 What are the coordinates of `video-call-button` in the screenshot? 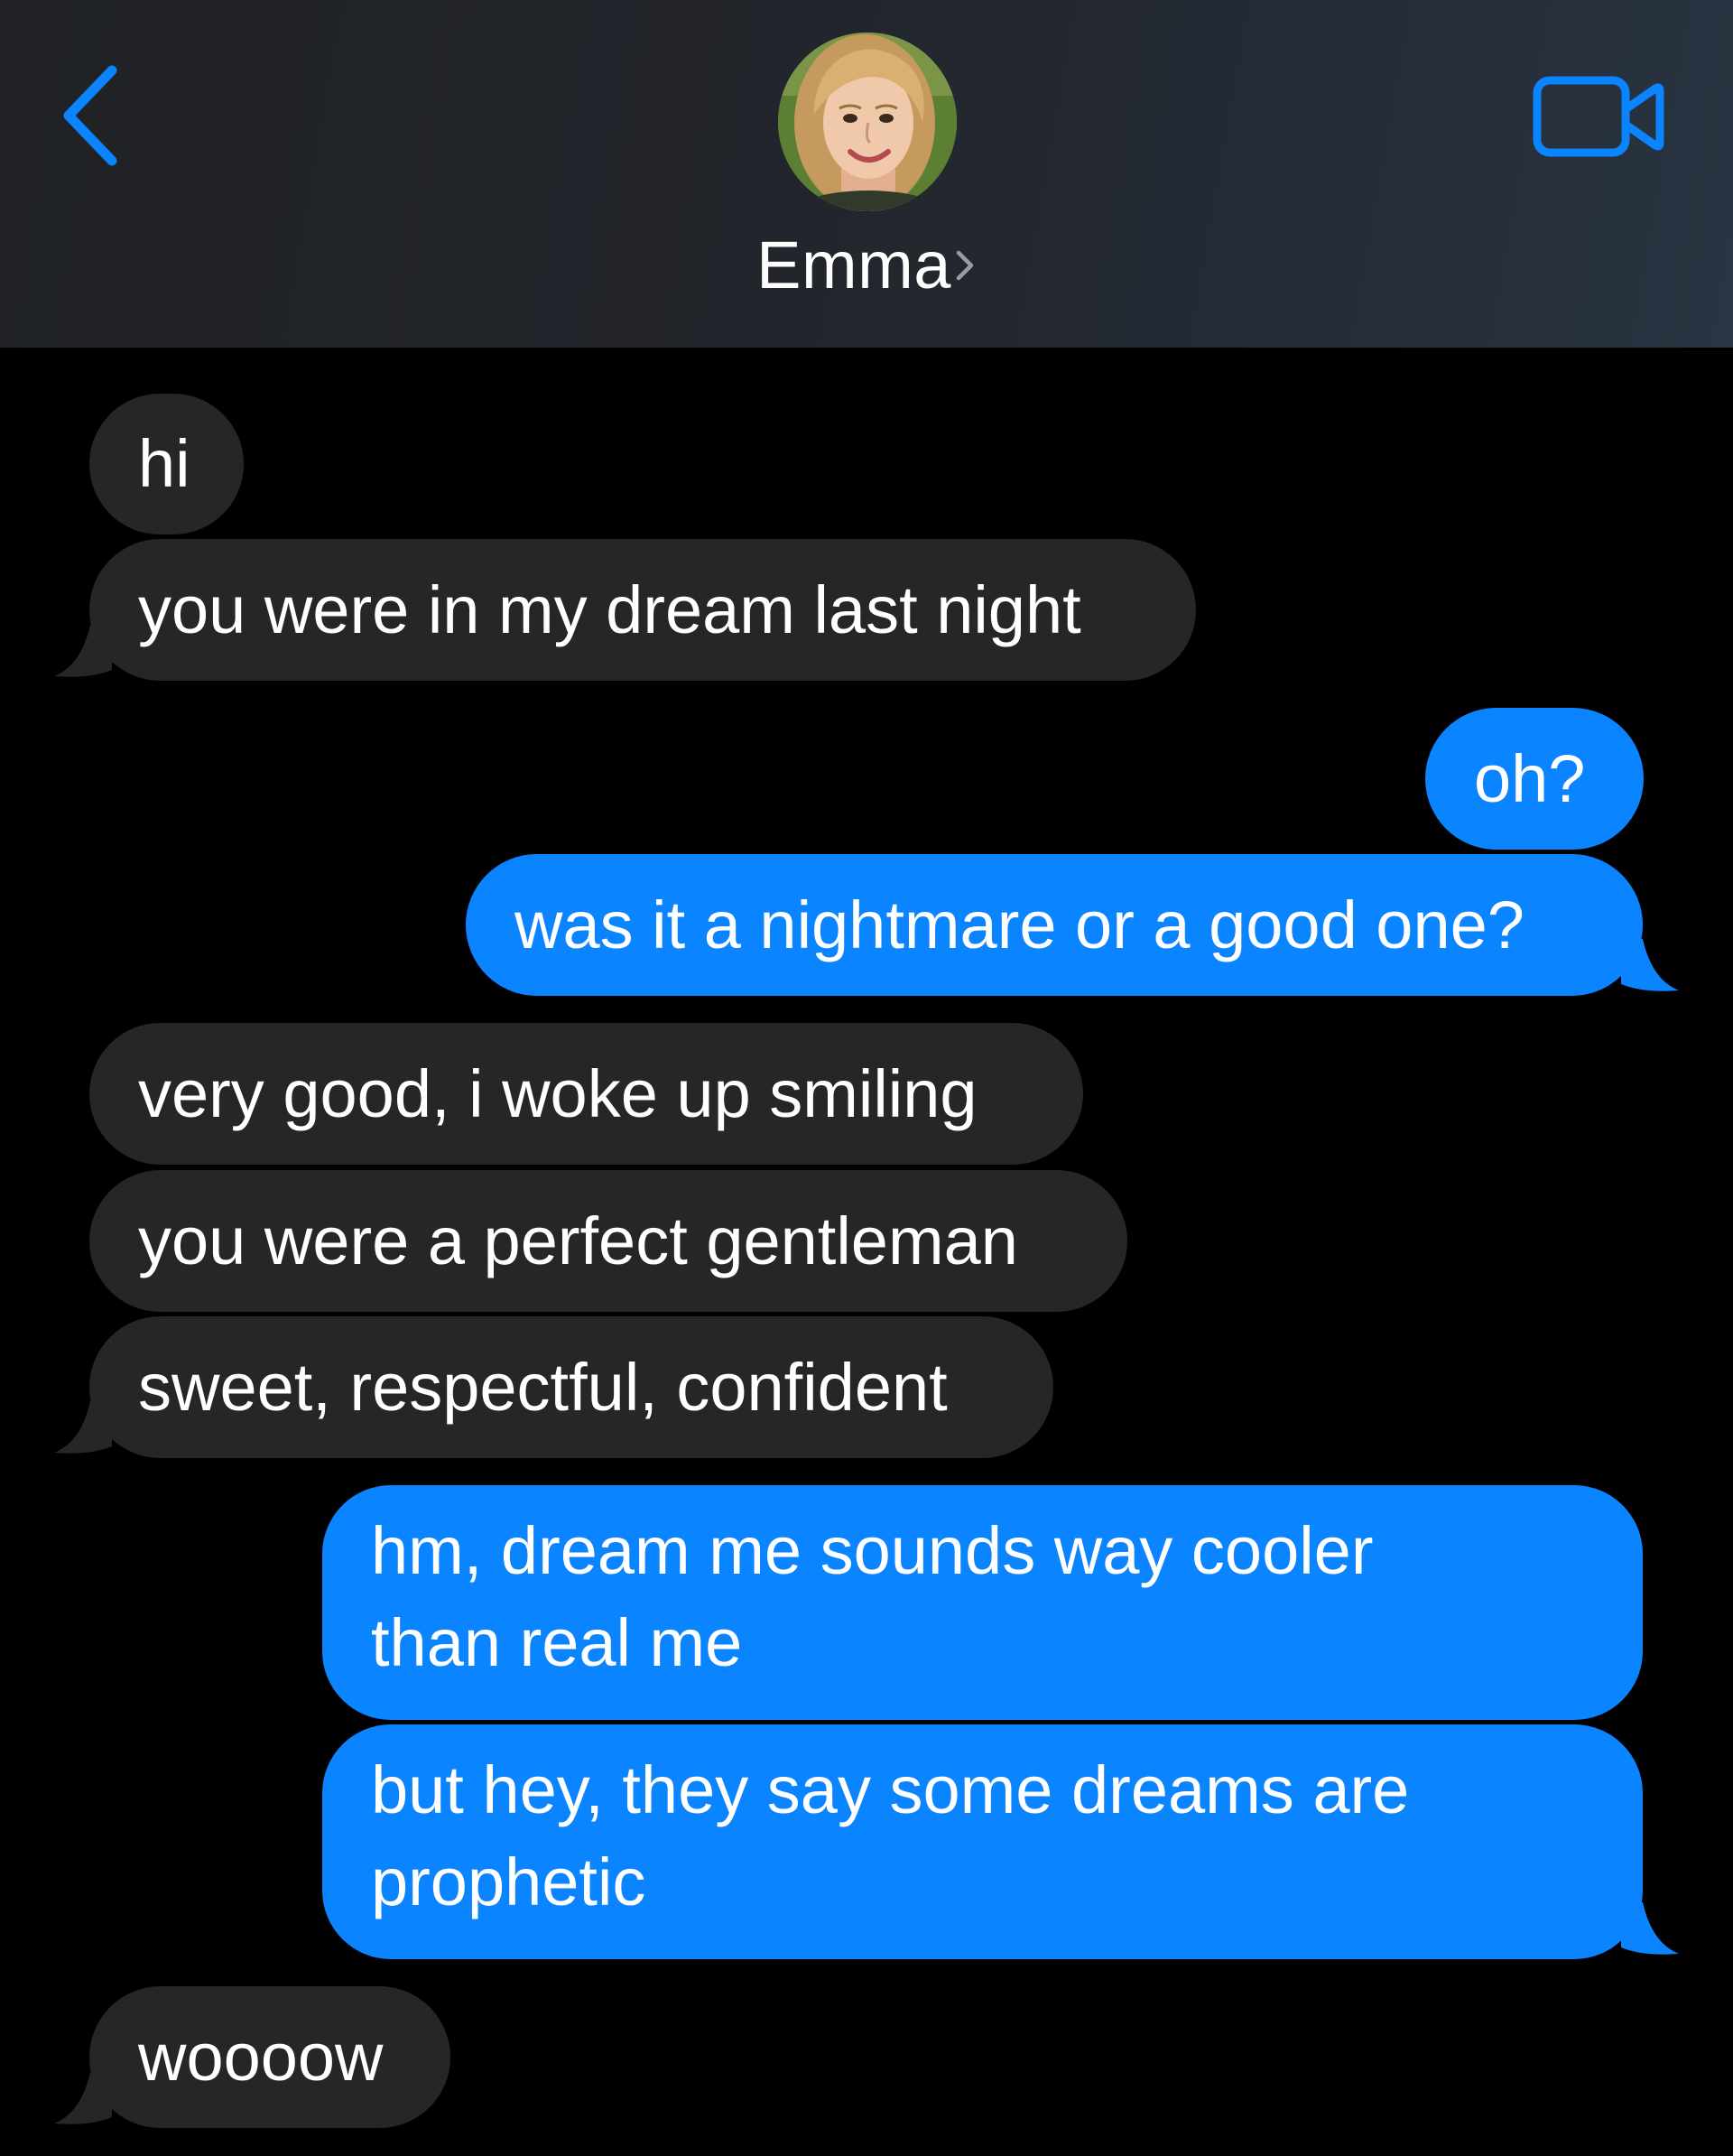 It's located at (1598, 117).